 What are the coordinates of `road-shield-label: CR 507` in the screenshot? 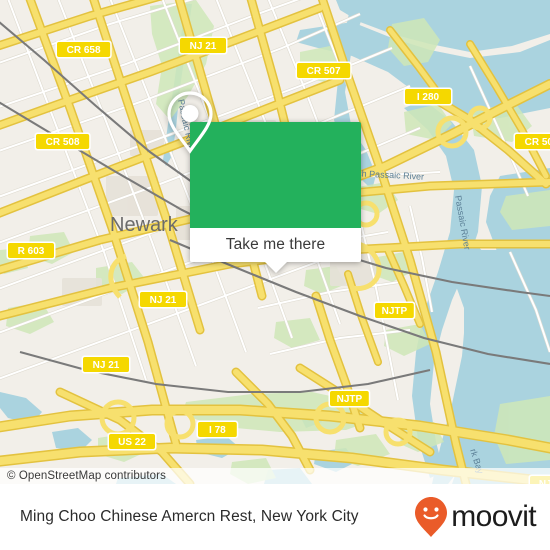 It's located at (324, 71).